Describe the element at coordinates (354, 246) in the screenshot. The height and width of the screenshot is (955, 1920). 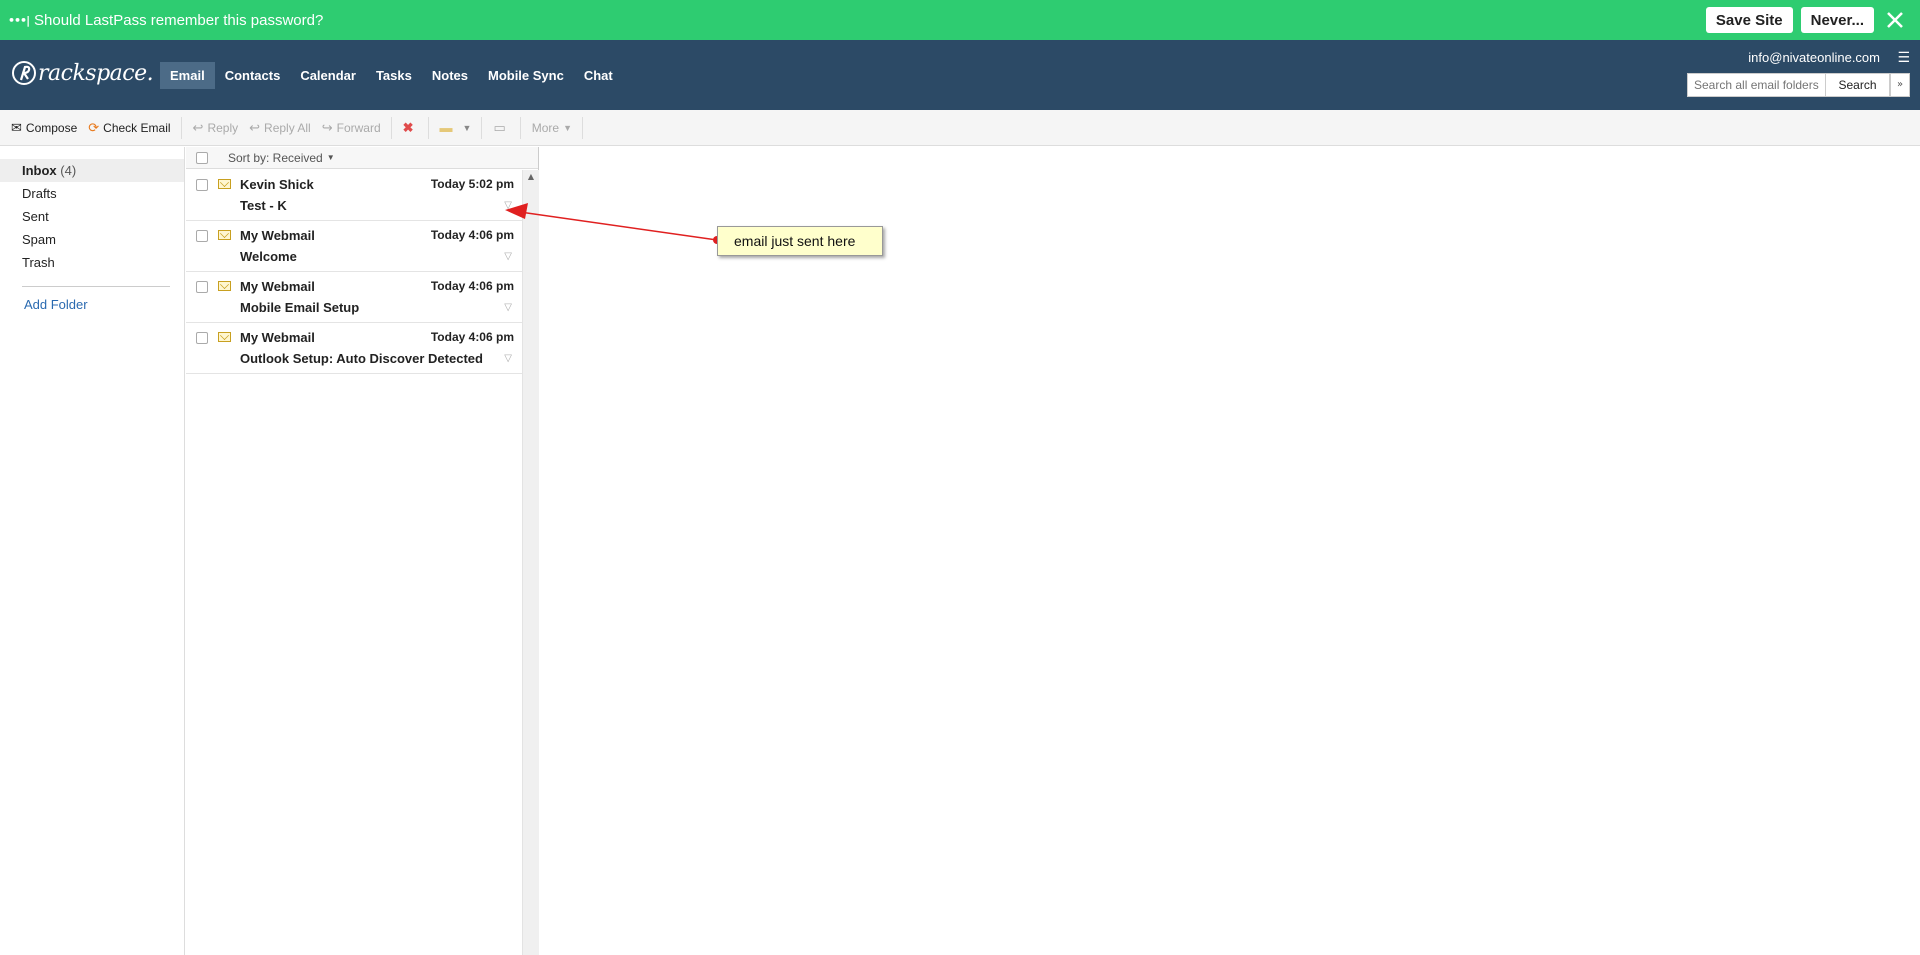
I see `message-row: My Webmail Today 4:06 pm Welcome ▽` at that location.